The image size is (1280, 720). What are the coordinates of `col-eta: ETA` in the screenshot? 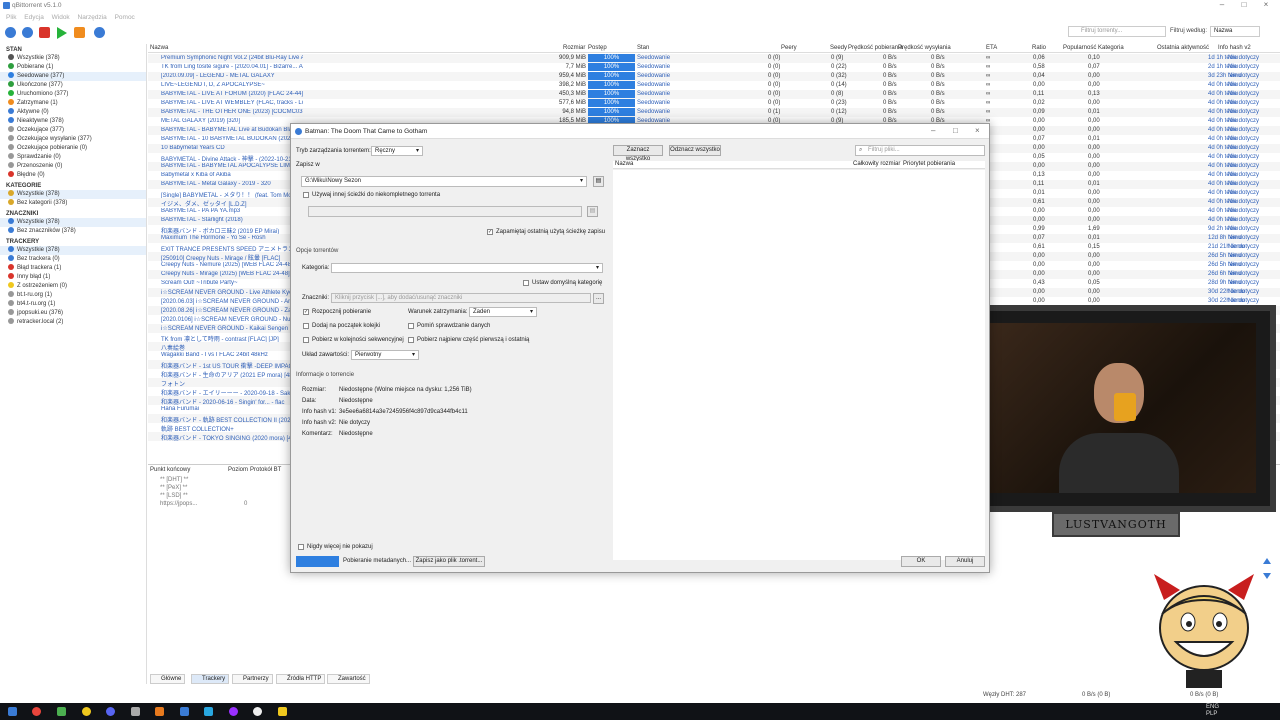 It's located at (991, 48).